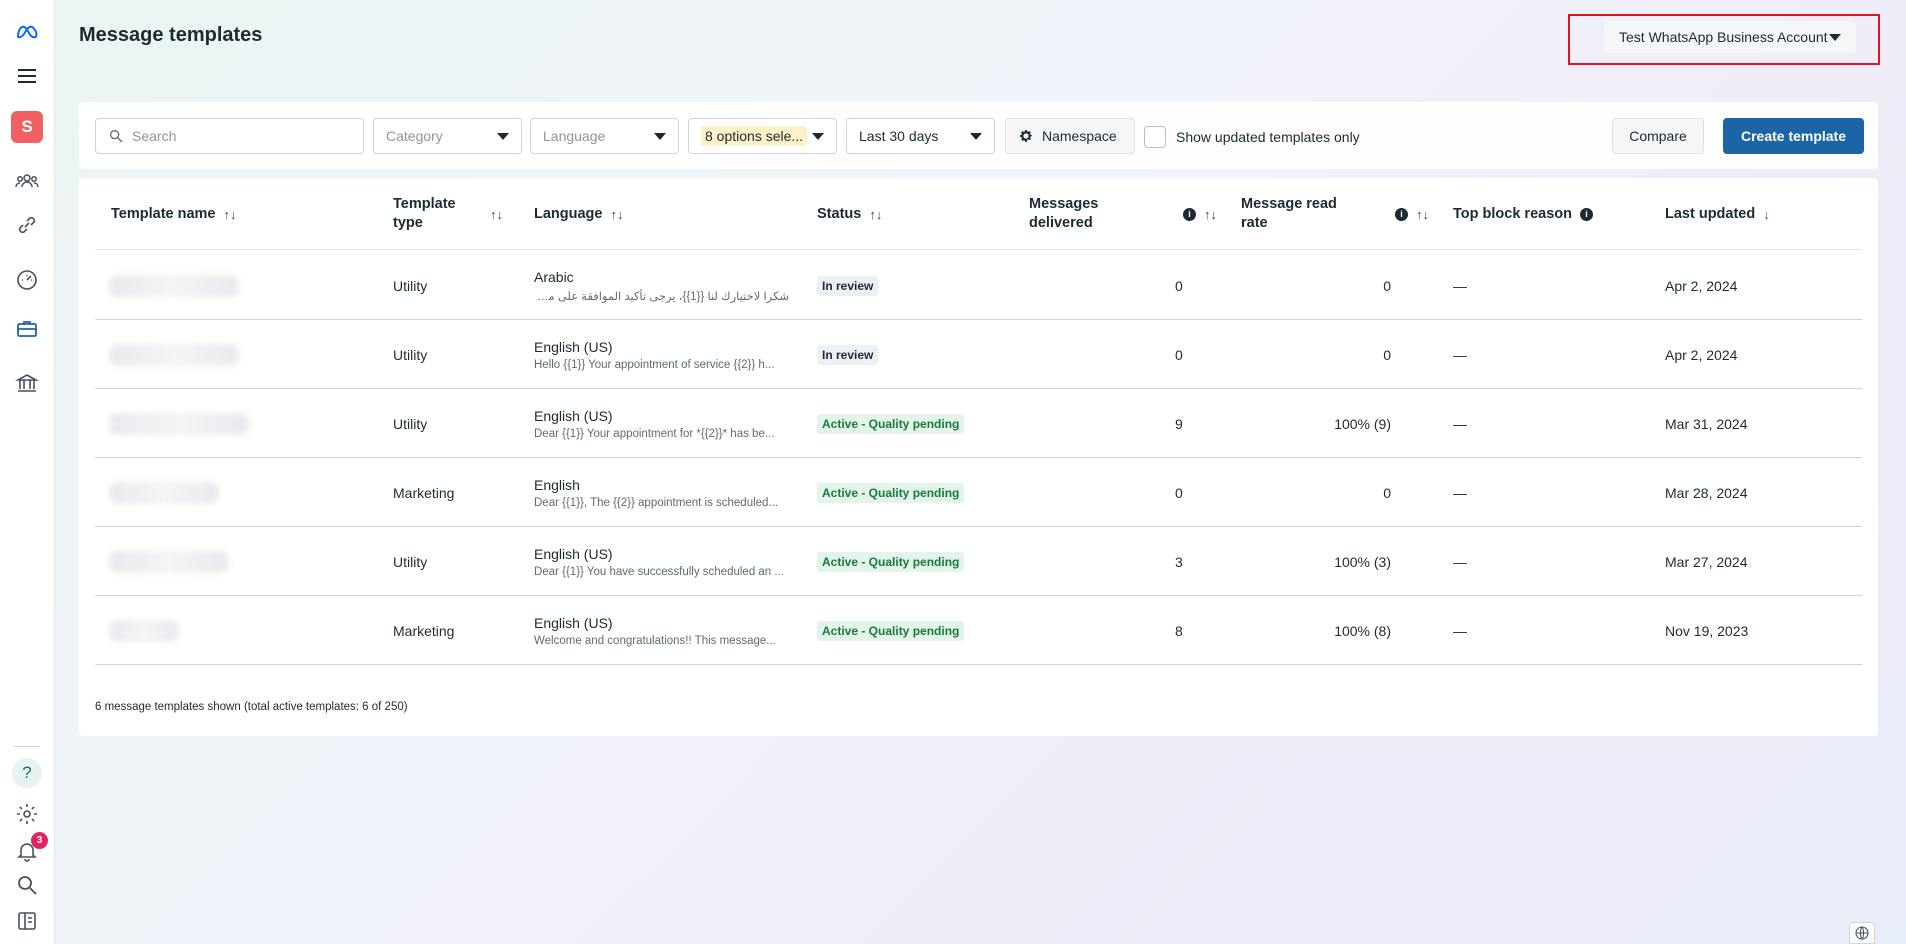 The height and width of the screenshot is (944, 1906). Describe the element at coordinates (1179, 630) in the screenshot. I see `messages-delivered-cell: 8` at that location.